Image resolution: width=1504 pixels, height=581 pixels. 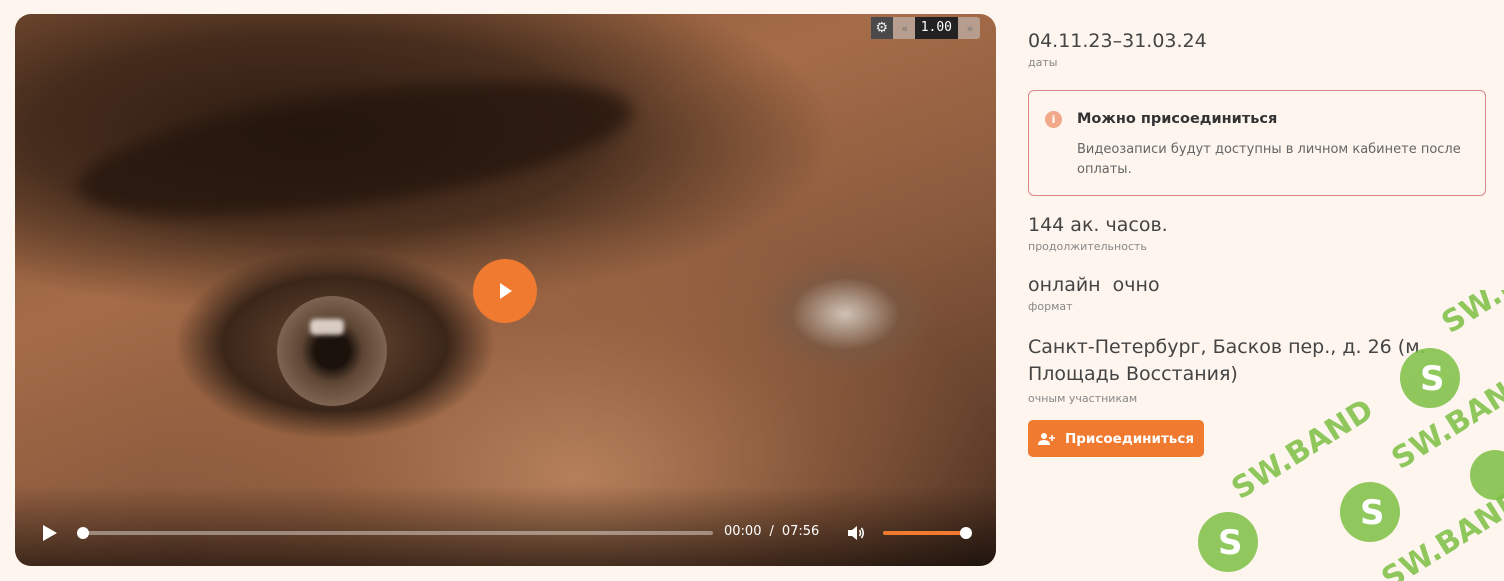 I want to click on video-controls: 00:00 / 07:56, so click(x=505, y=533).